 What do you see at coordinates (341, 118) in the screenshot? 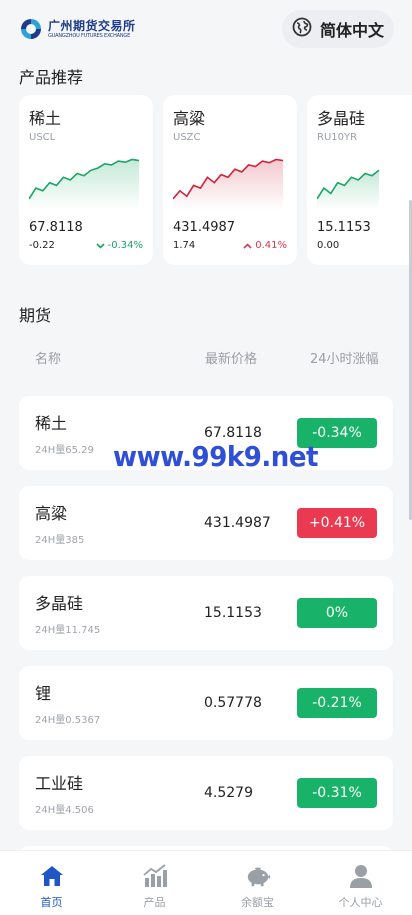
I see `card-name: 多晶硅` at bounding box center [341, 118].